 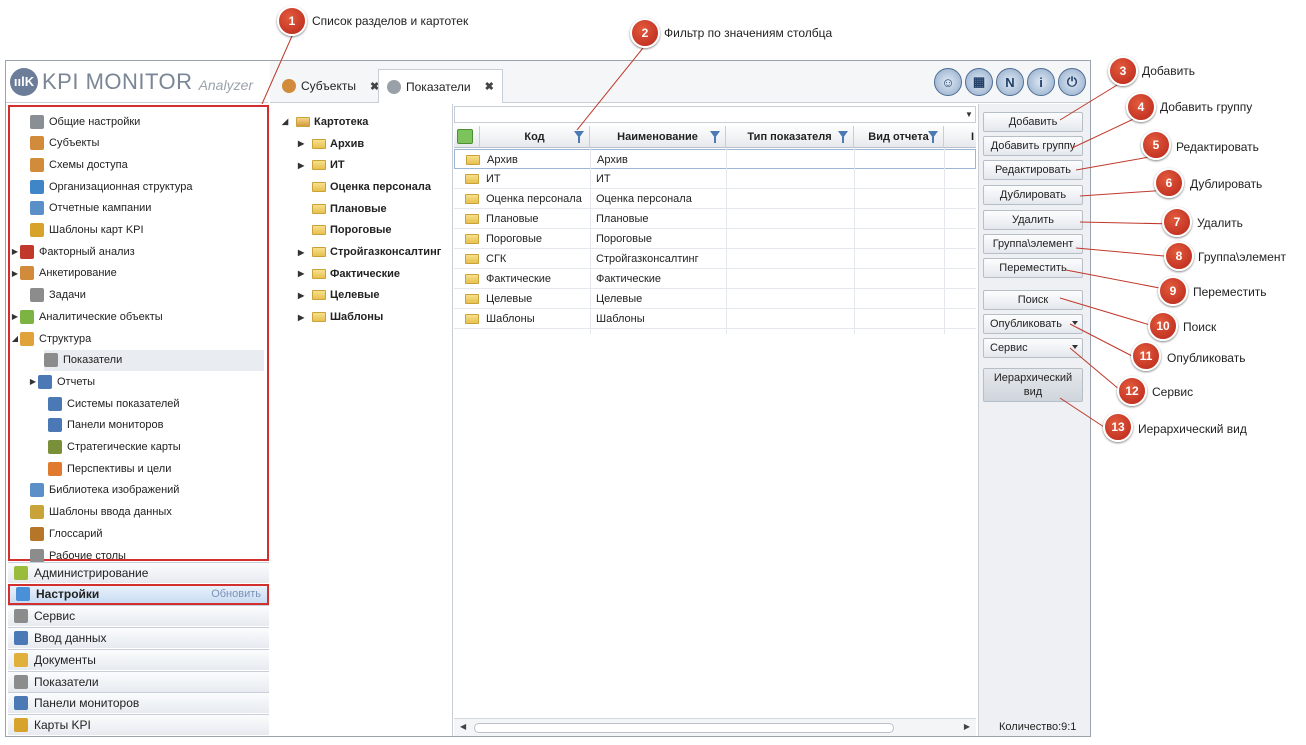 I want to click on duplicate-button: Дублировать, so click(x=1033, y=195).